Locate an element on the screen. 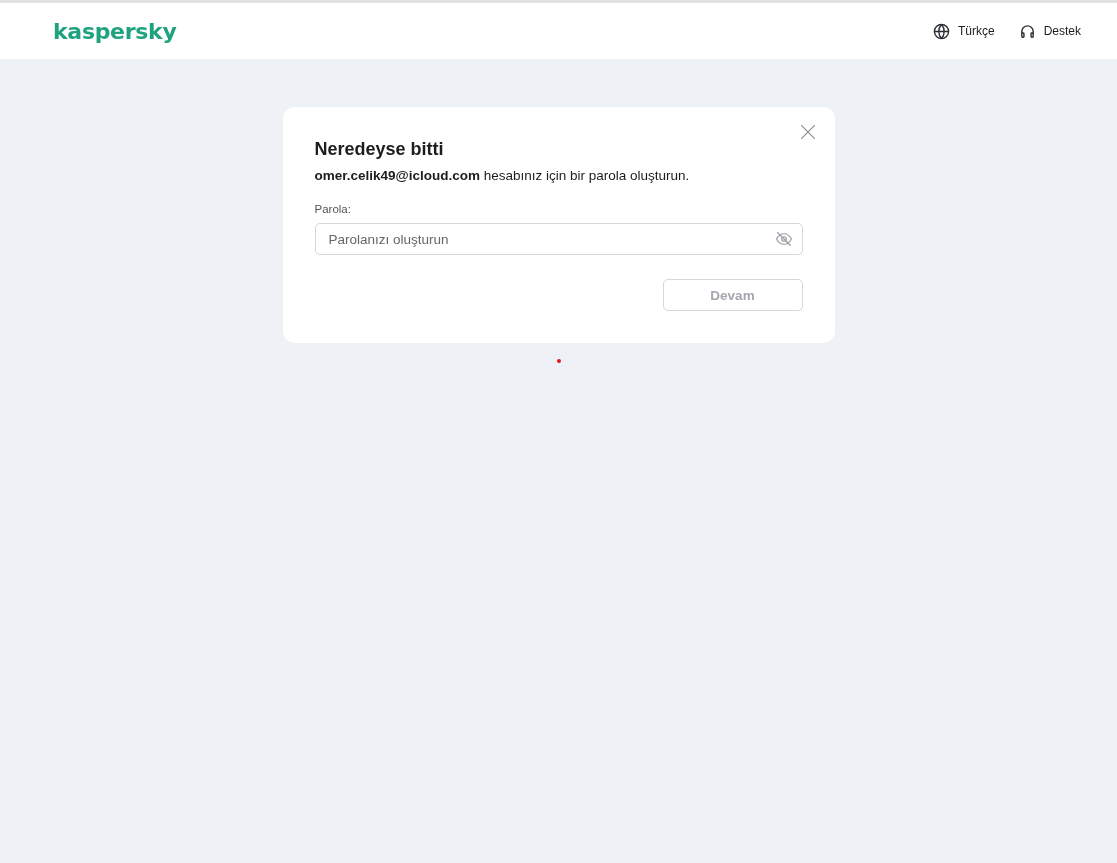 This screenshot has width=1117, height=863. dialog-message: omer.celik49@icloud.com hesabınız için bir parola oluşturun. is located at coordinates (502, 175).